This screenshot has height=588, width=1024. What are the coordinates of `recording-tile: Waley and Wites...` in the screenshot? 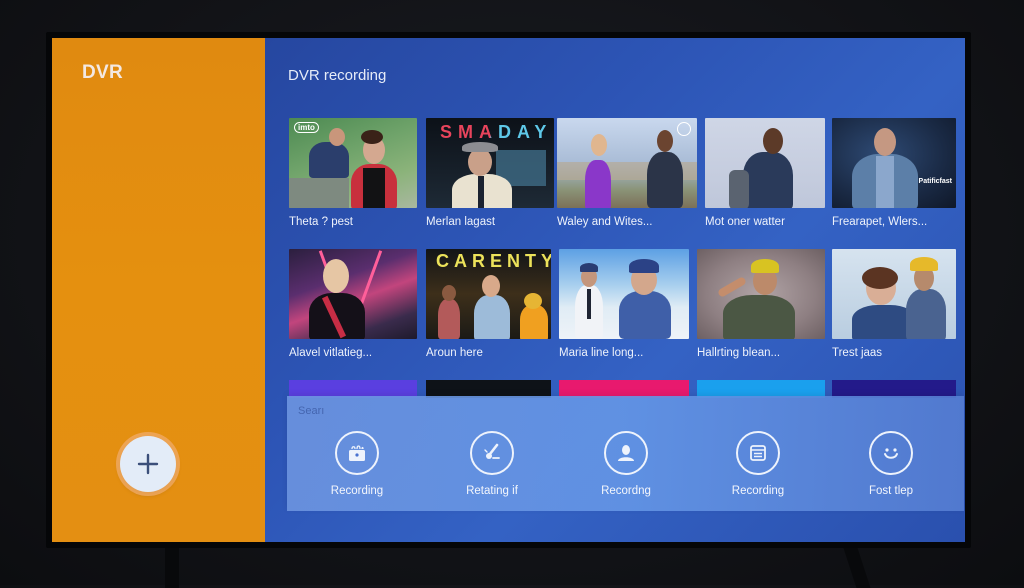 It's located at (627, 173).